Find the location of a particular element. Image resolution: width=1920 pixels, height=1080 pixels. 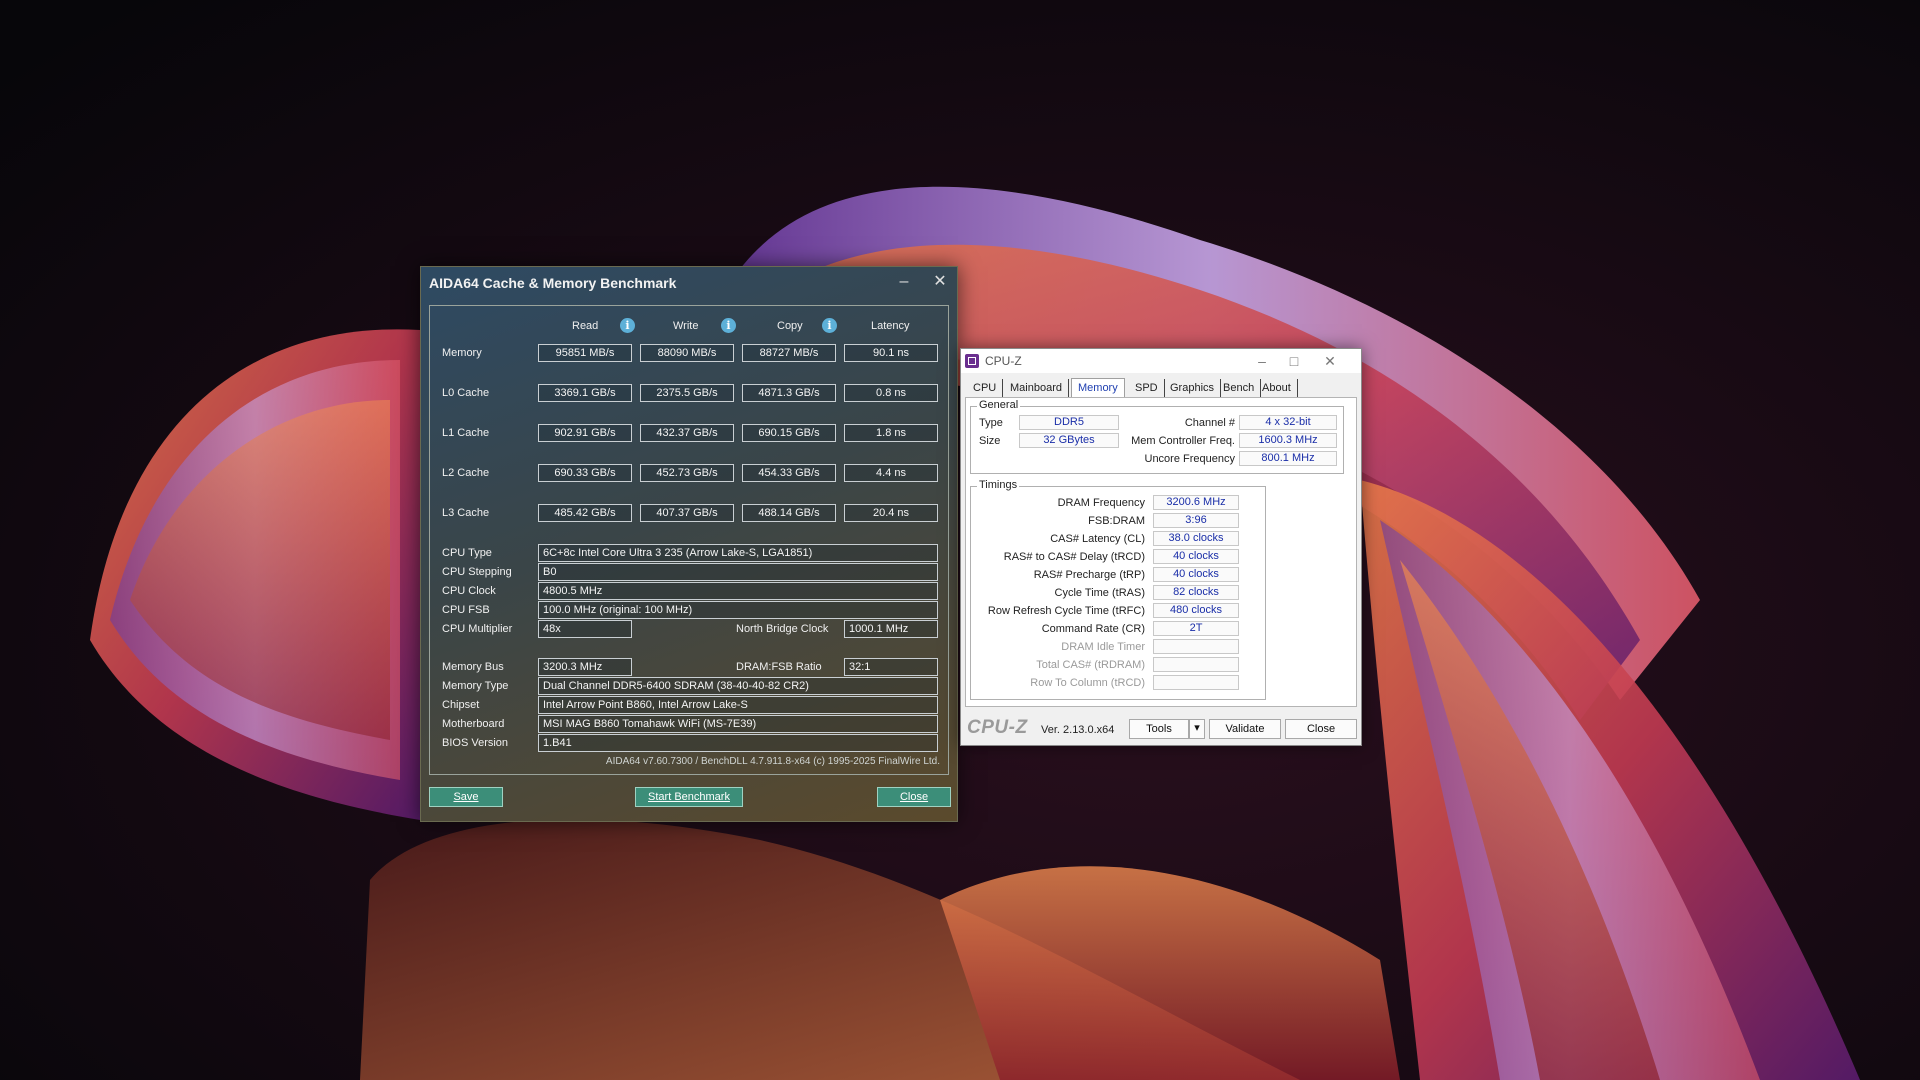

tab-memory: Memory is located at coordinates (1098, 388).